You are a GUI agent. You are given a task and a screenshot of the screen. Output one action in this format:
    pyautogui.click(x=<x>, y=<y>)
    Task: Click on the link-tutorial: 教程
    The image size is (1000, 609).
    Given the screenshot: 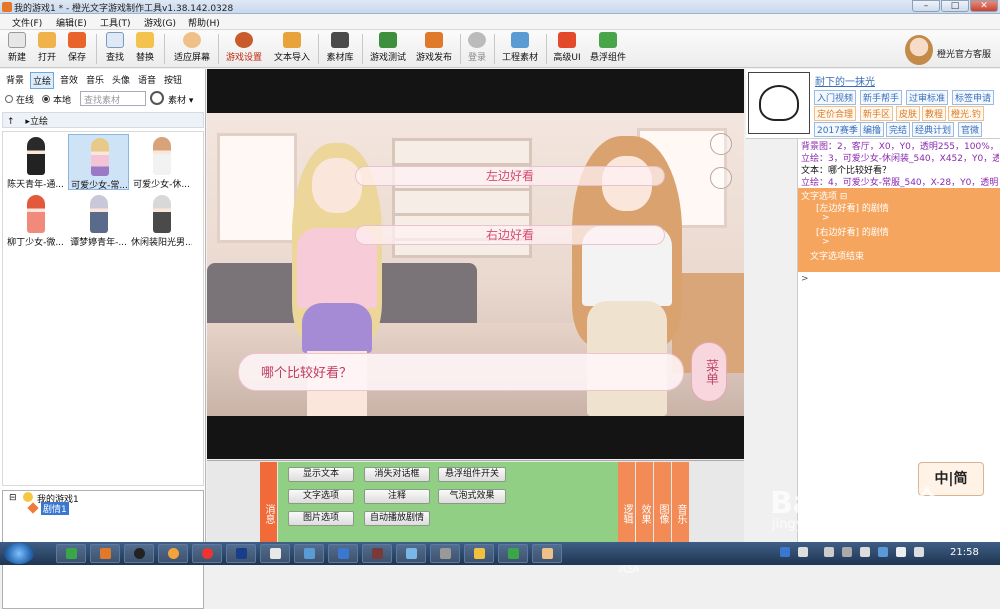 What is the action you would take?
    pyautogui.click(x=934, y=113)
    